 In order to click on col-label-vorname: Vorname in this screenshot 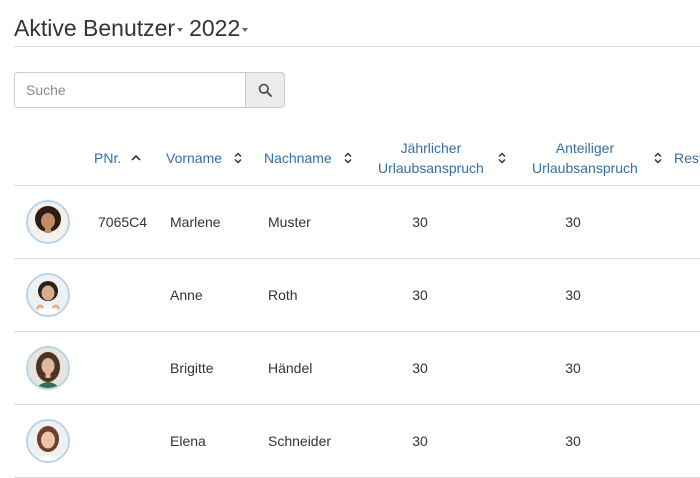, I will do `click(194, 157)`.